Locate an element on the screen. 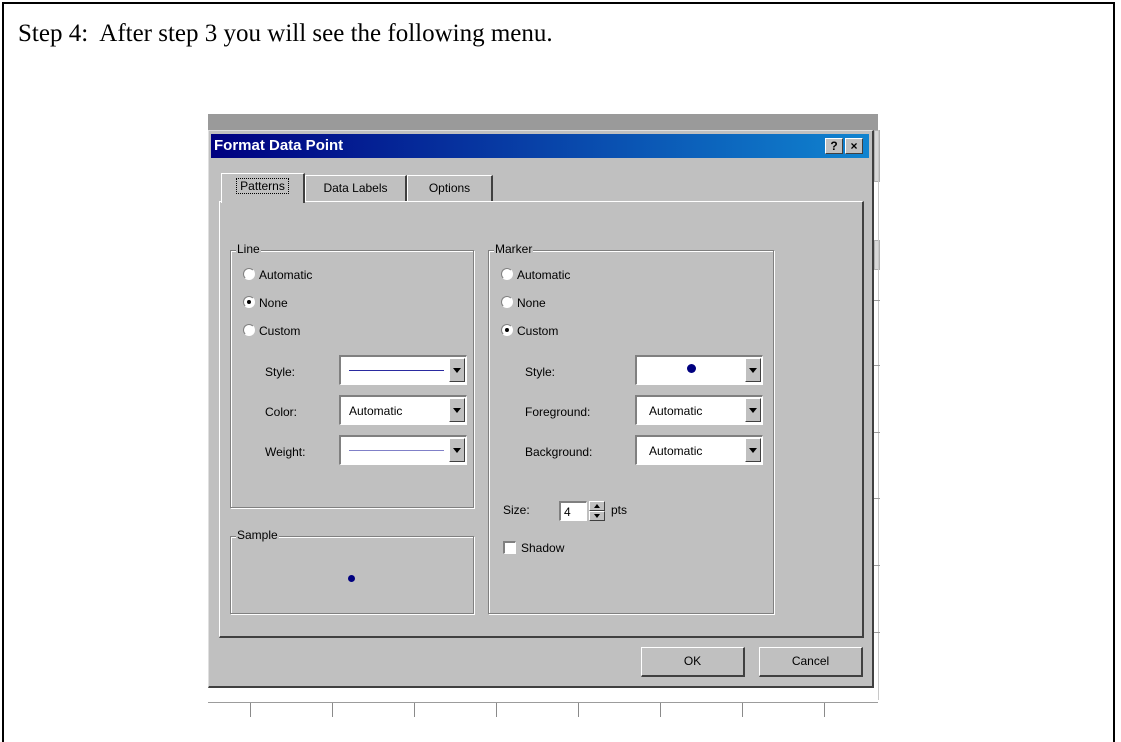 The width and height of the screenshot is (1121, 742). tab-patterns-label: Patterns is located at coordinates (262, 186).